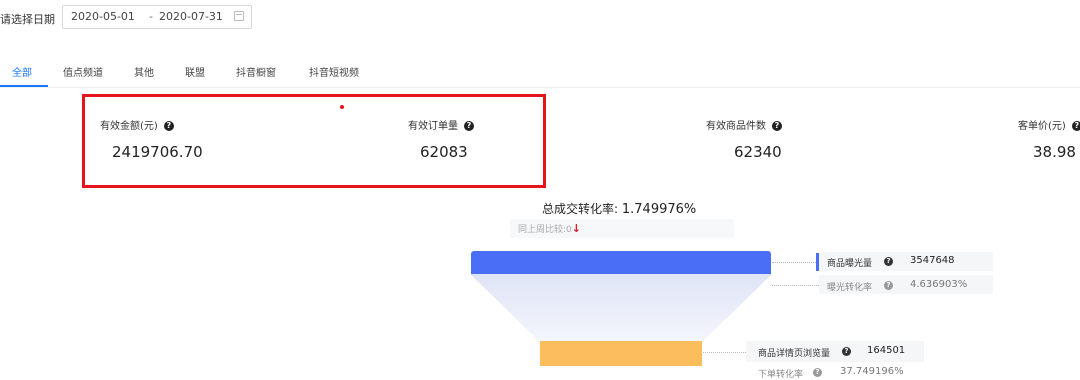 The height and width of the screenshot is (380, 1080). Describe the element at coordinates (314, 141) in the screenshot. I see `highlight-box` at that location.